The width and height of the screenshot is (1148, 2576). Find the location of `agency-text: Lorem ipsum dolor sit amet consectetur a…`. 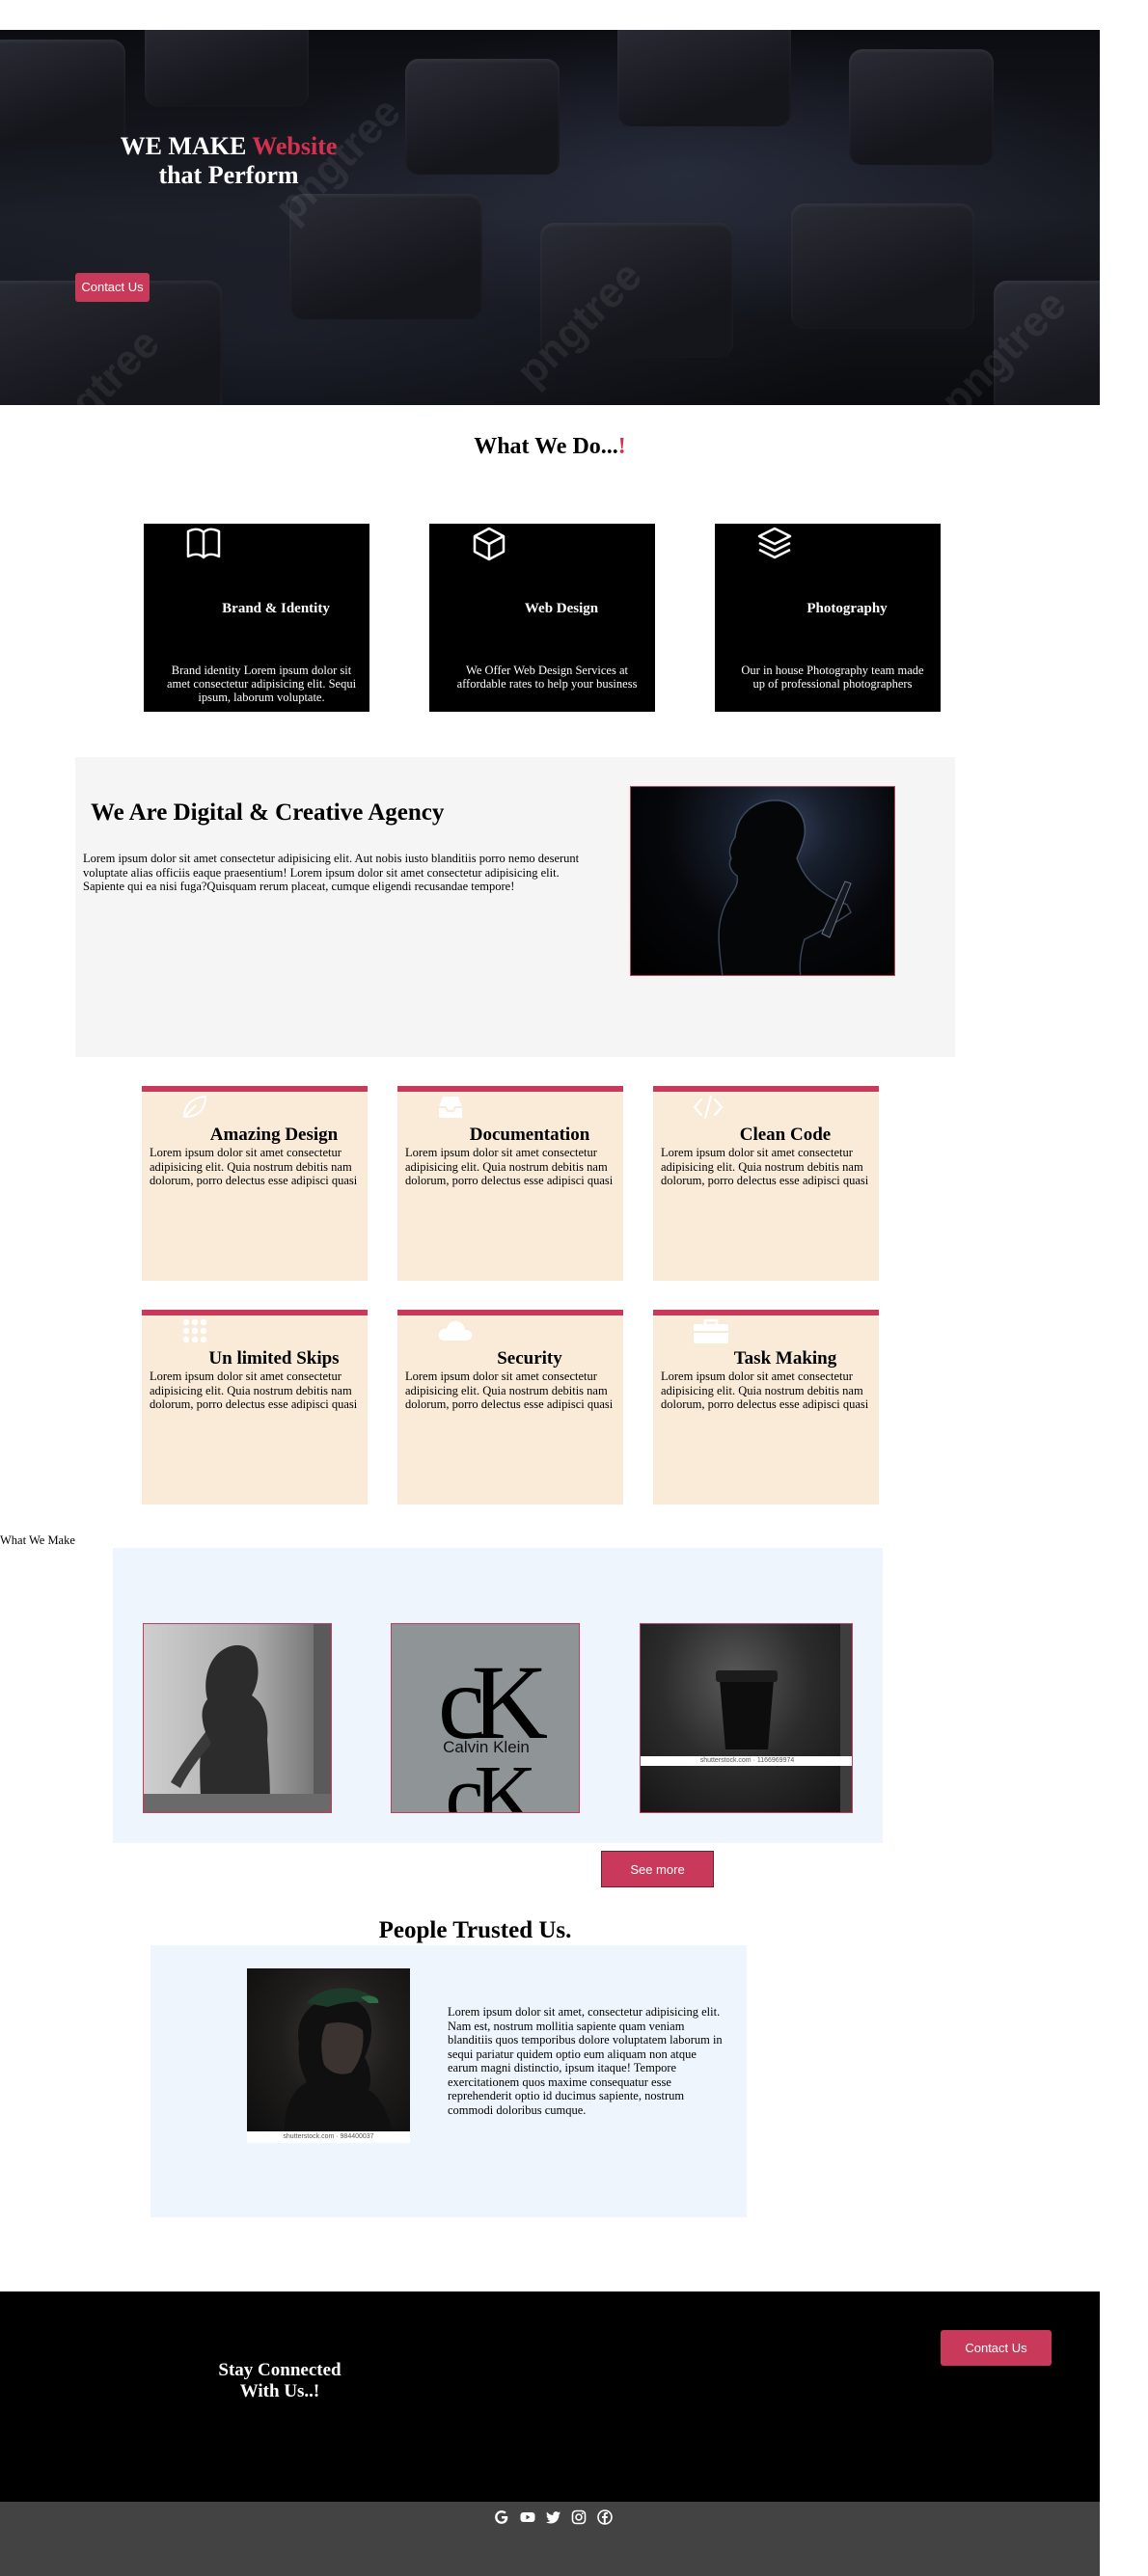

agency-text: Lorem ipsum dolor sit amet consectetur a… is located at coordinates (331, 872).